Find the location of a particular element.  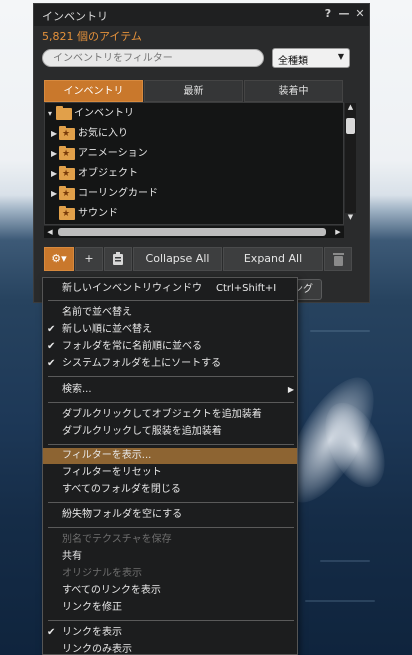

menu-item-double-click-object: ダブルクリックしてオブジェクトを追加装着 is located at coordinates (170, 415).